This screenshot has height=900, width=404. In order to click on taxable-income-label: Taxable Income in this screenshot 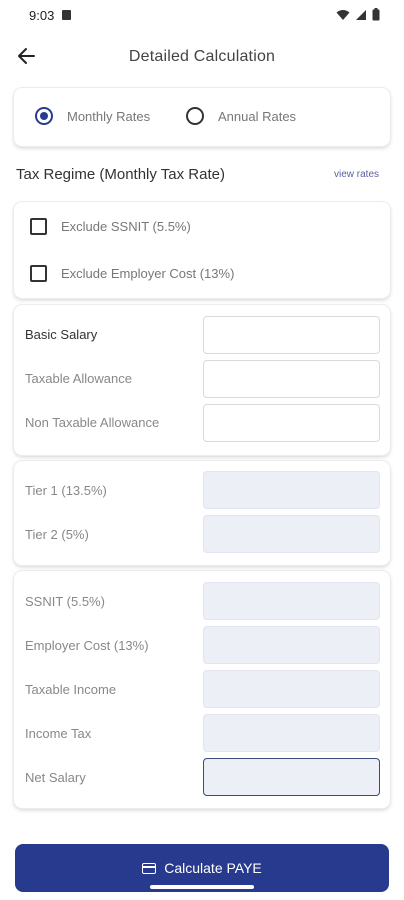, I will do `click(71, 689)`.